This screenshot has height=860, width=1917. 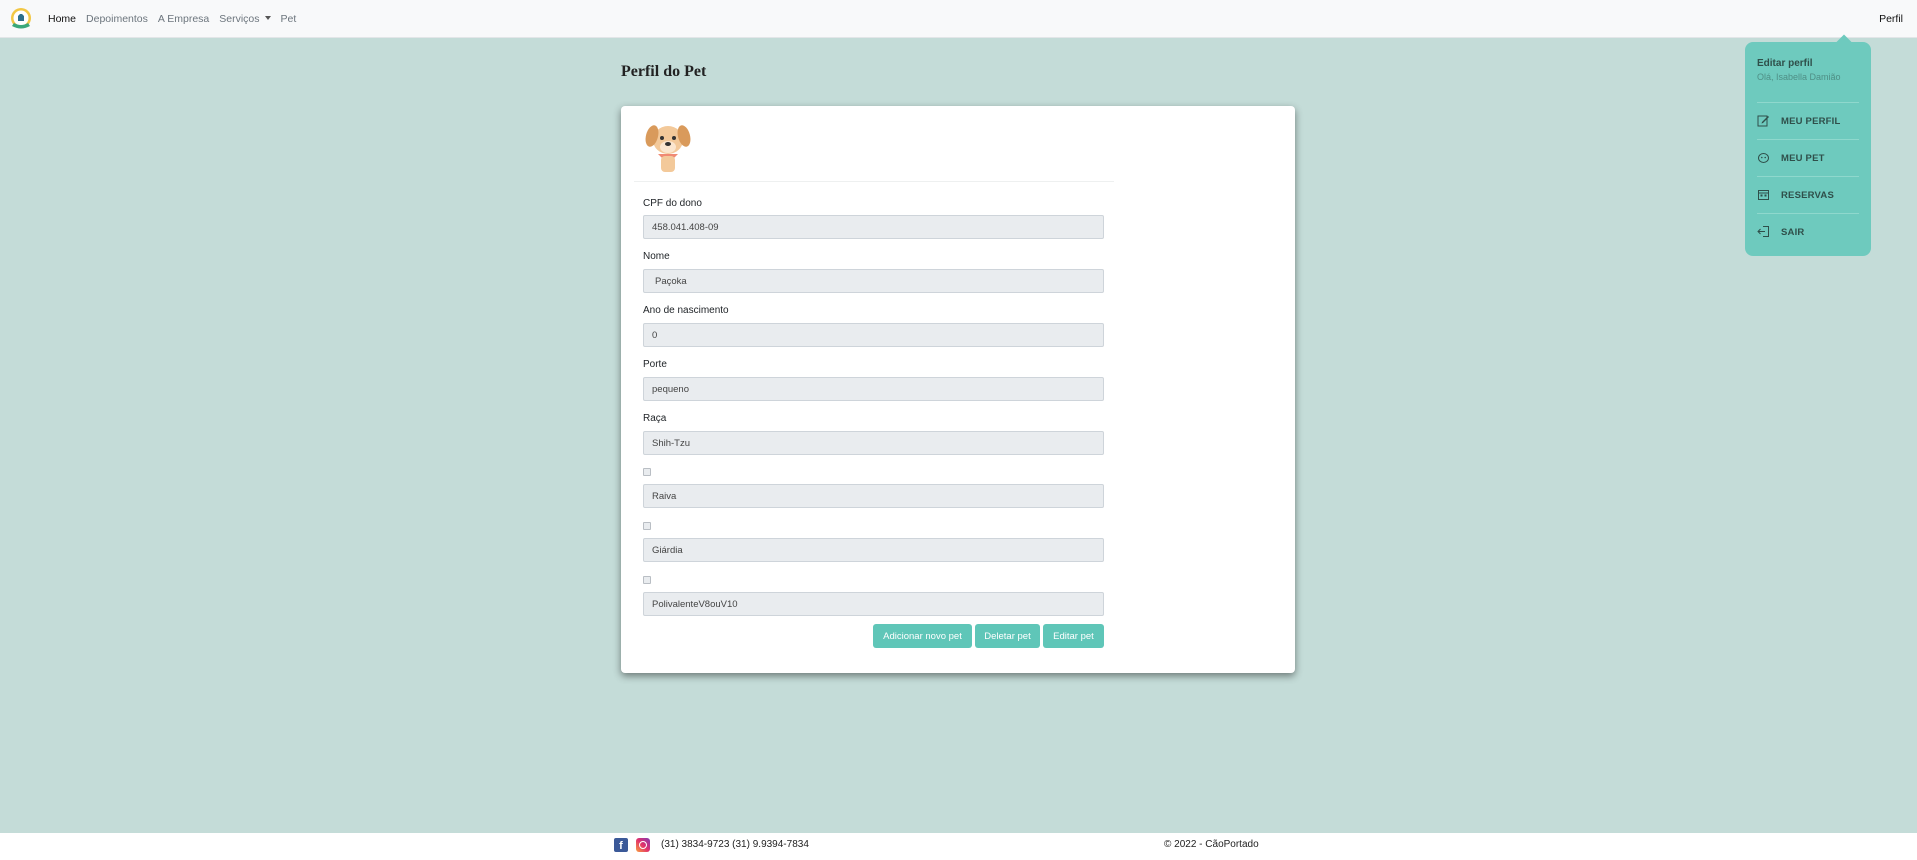 What do you see at coordinates (1763, 231) in the screenshot?
I see `logout-icon` at bounding box center [1763, 231].